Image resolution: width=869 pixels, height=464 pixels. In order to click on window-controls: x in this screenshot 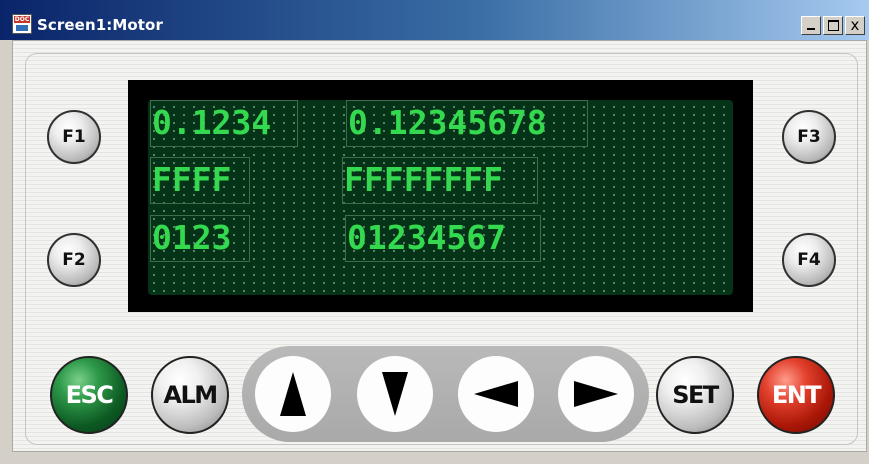, I will do `click(832, 25)`.